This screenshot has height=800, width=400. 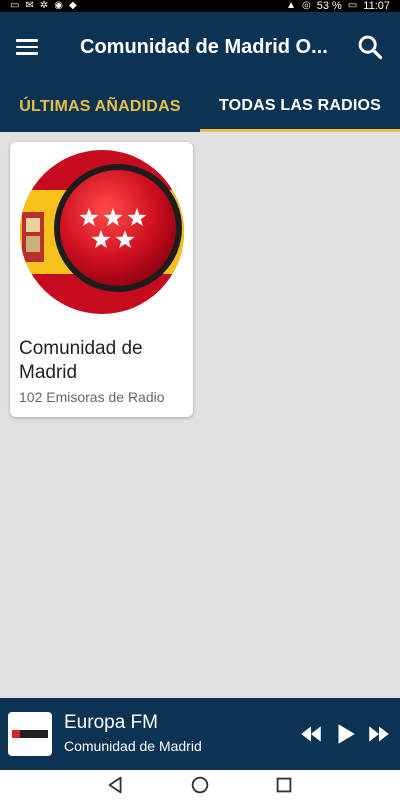 What do you see at coordinates (352, 5) in the screenshot?
I see `battery-icon: ▭` at bounding box center [352, 5].